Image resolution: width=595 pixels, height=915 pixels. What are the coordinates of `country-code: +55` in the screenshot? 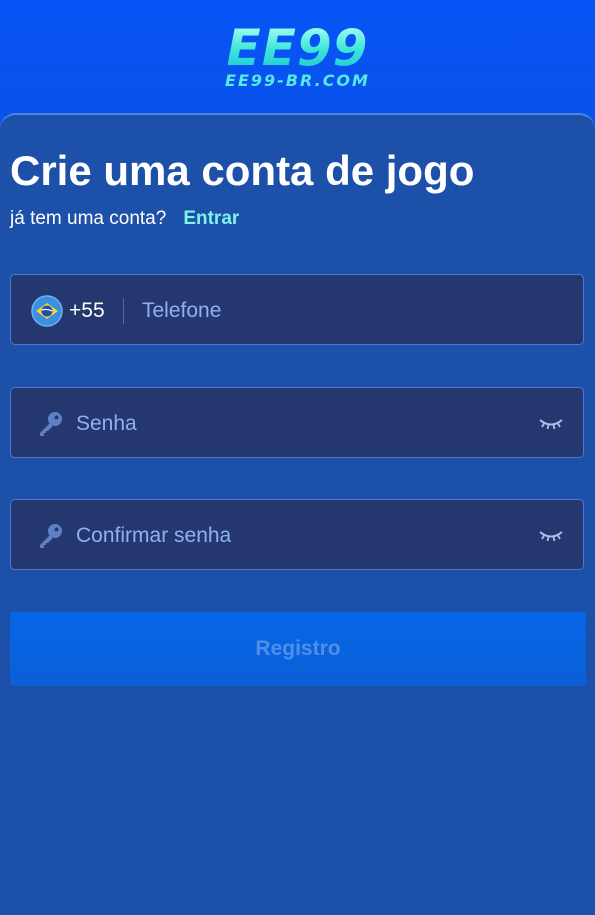 It's located at (87, 311).